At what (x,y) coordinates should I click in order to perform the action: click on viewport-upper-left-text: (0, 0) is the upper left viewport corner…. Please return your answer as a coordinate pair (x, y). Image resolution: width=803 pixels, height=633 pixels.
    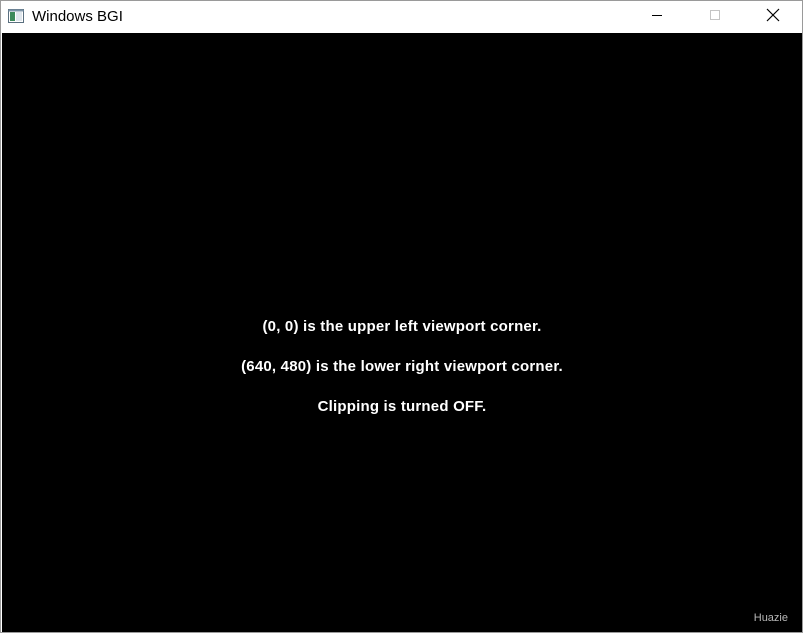
    Looking at the image, I should click on (402, 326).